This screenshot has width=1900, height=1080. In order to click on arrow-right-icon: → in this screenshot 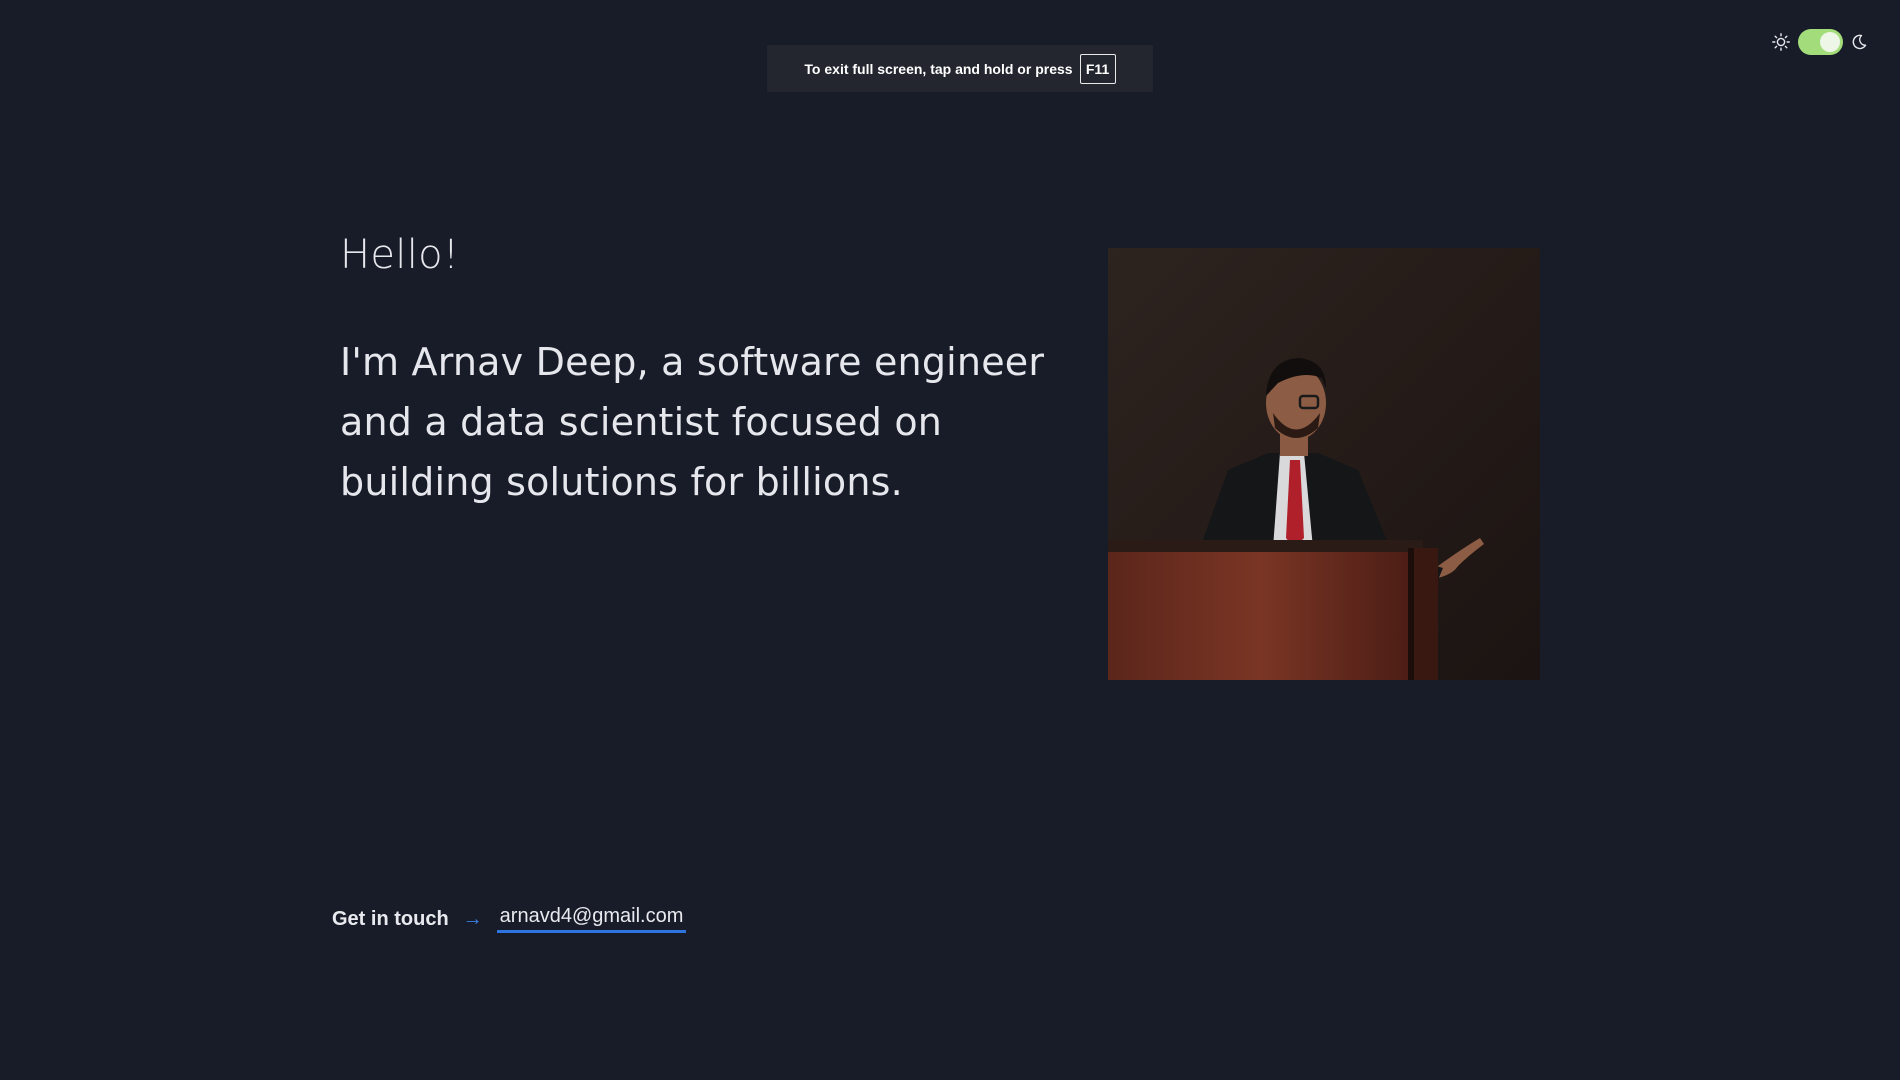, I will do `click(472, 919)`.